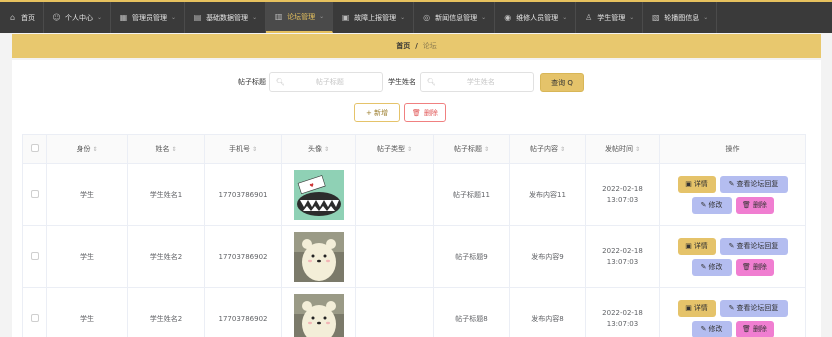 The width and height of the screenshot is (832, 337). I want to click on breadcrumb-home: 首页, so click(403, 46).